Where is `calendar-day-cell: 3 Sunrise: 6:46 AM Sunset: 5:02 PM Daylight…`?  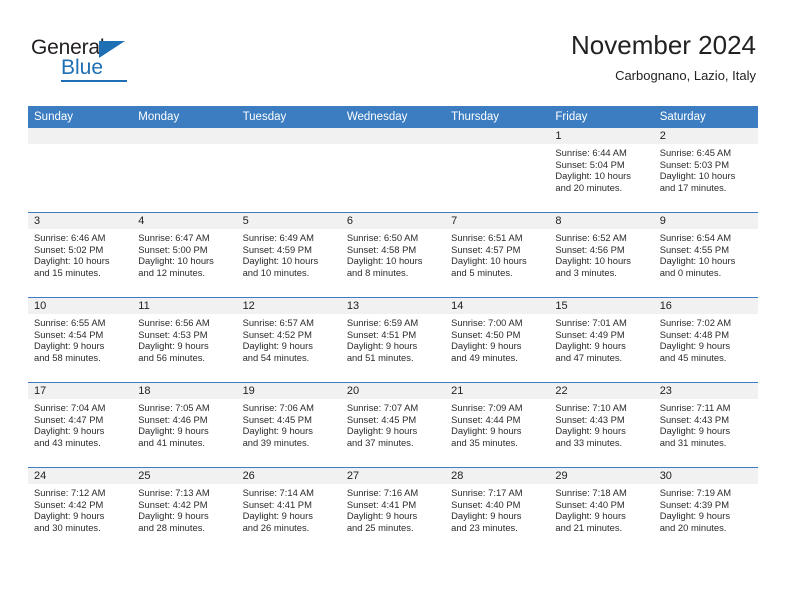 calendar-day-cell: 3 Sunrise: 6:46 AM Sunset: 5:02 PM Daylight… is located at coordinates (80, 255).